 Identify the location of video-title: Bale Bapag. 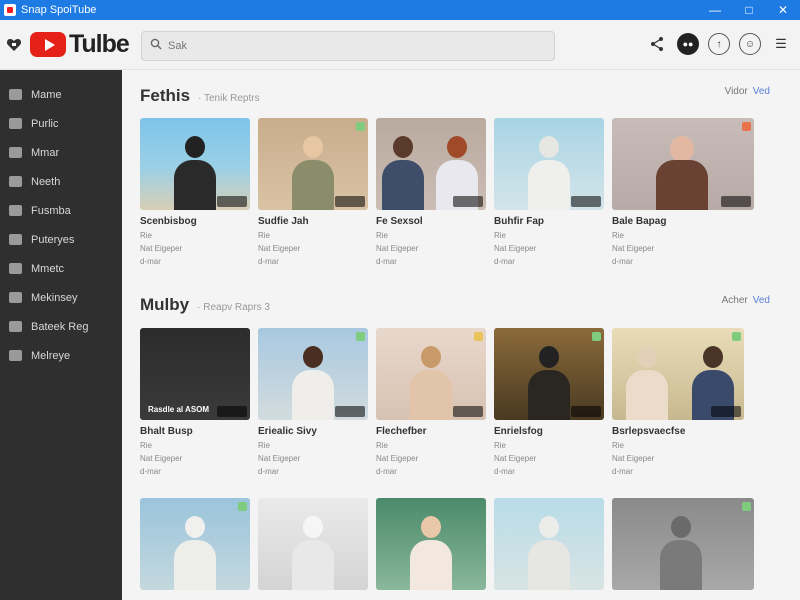
(683, 221).